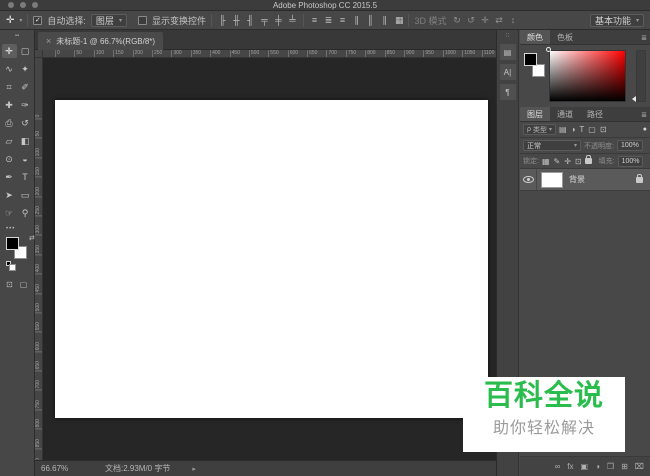 The width and height of the screenshot is (650, 476). What do you see at coordinates (563, 129) in the screenshot?
I see `filter-pixel-layers-icon: ▤` at bounding box center [563, 129].